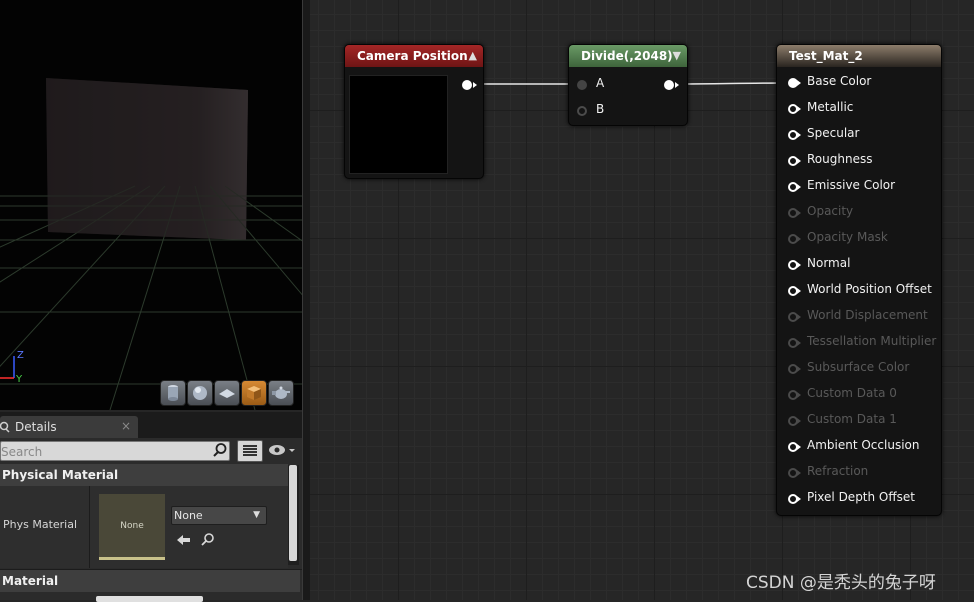 Image resolution: width=974 pixels, height=602 pixels. I want to click on chevron-down-icon: ▼, so click(256, 515).